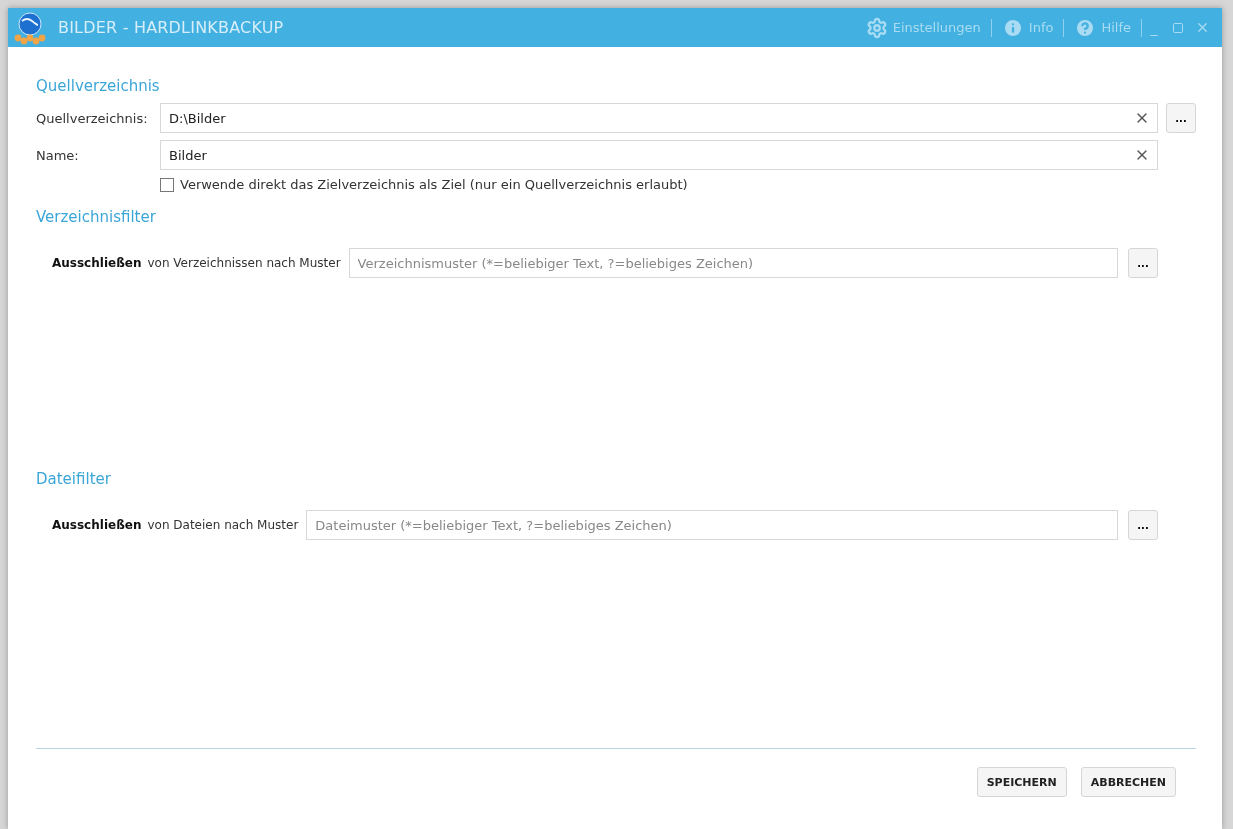 This screenshot has width=1233, height=829. Describe the element at coordinates (1178, 27) in the screenshot. I see `maximize-icon` at that location.